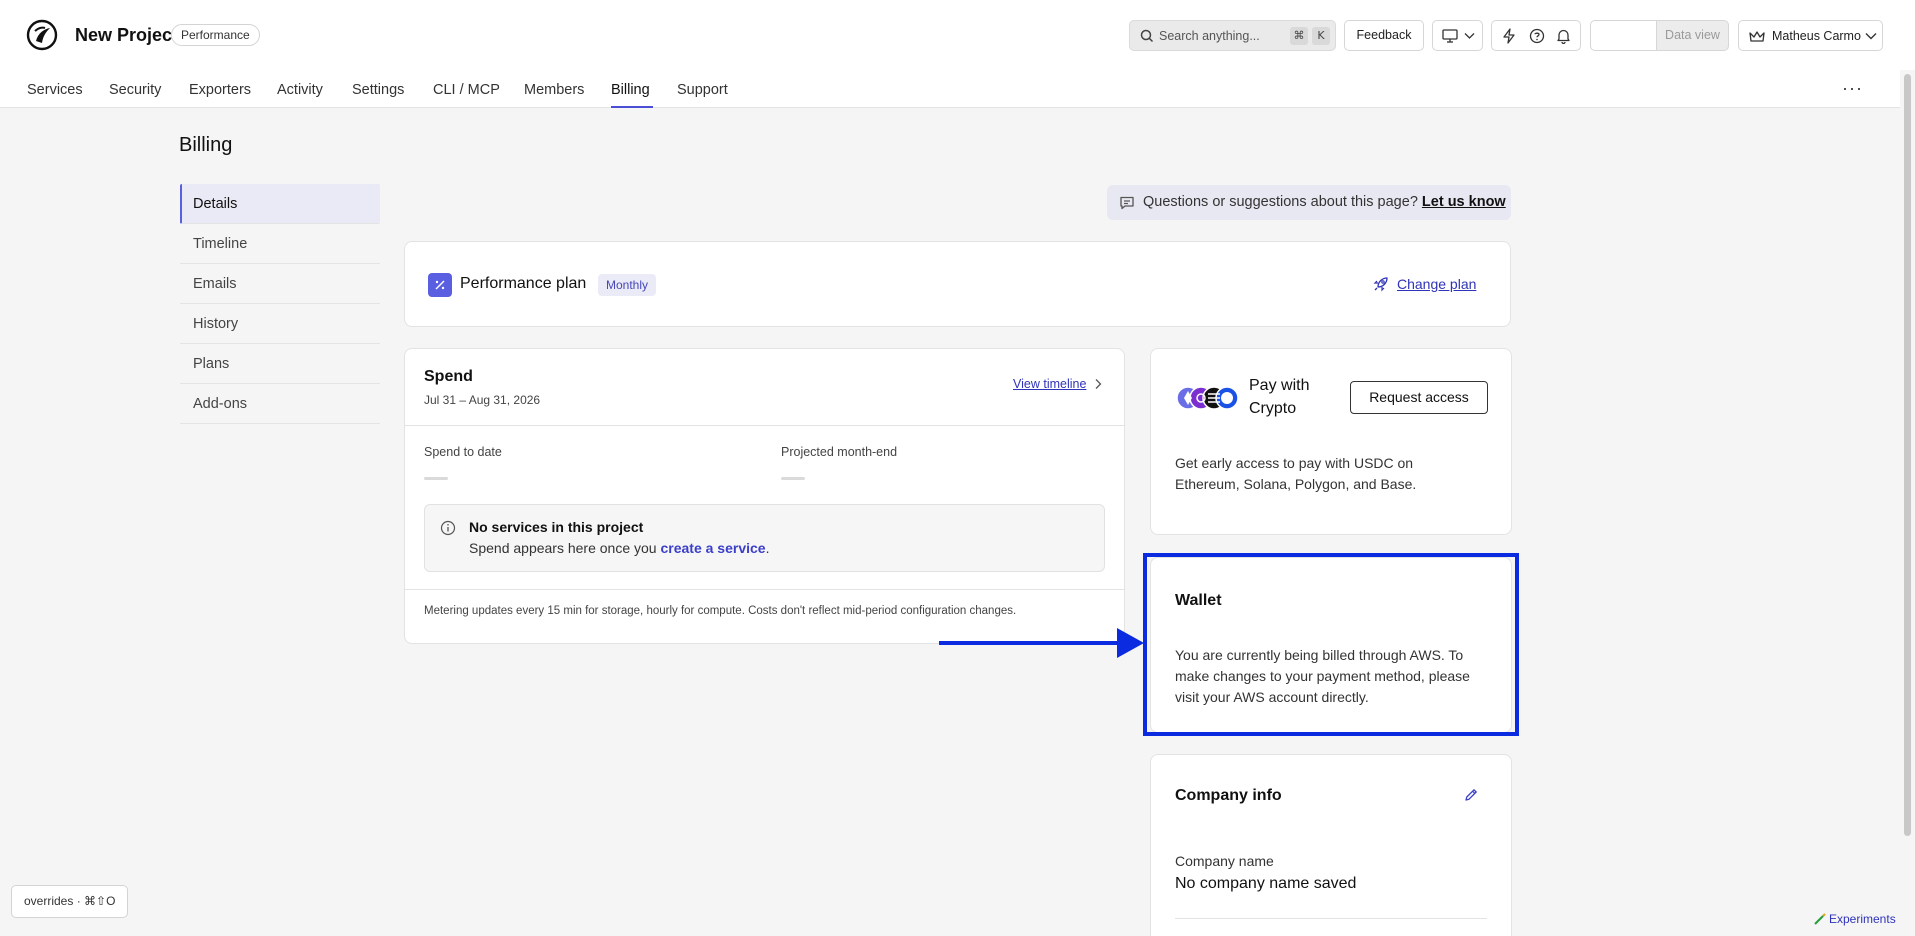 This screenshot has width=1915, height=936. I want to click on notice-title: No services in this project, so click(556, 527).